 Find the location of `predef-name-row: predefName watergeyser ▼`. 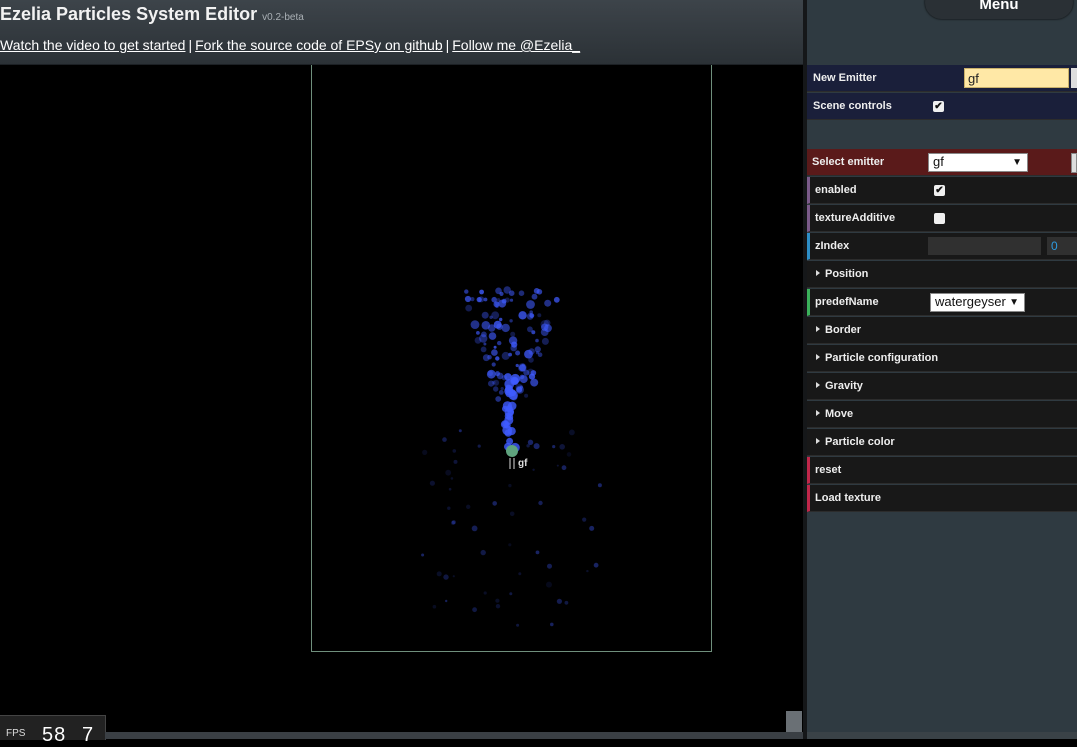

predef-name-row: predefName watergeyser ▼ is located at coordinates (942, 302).